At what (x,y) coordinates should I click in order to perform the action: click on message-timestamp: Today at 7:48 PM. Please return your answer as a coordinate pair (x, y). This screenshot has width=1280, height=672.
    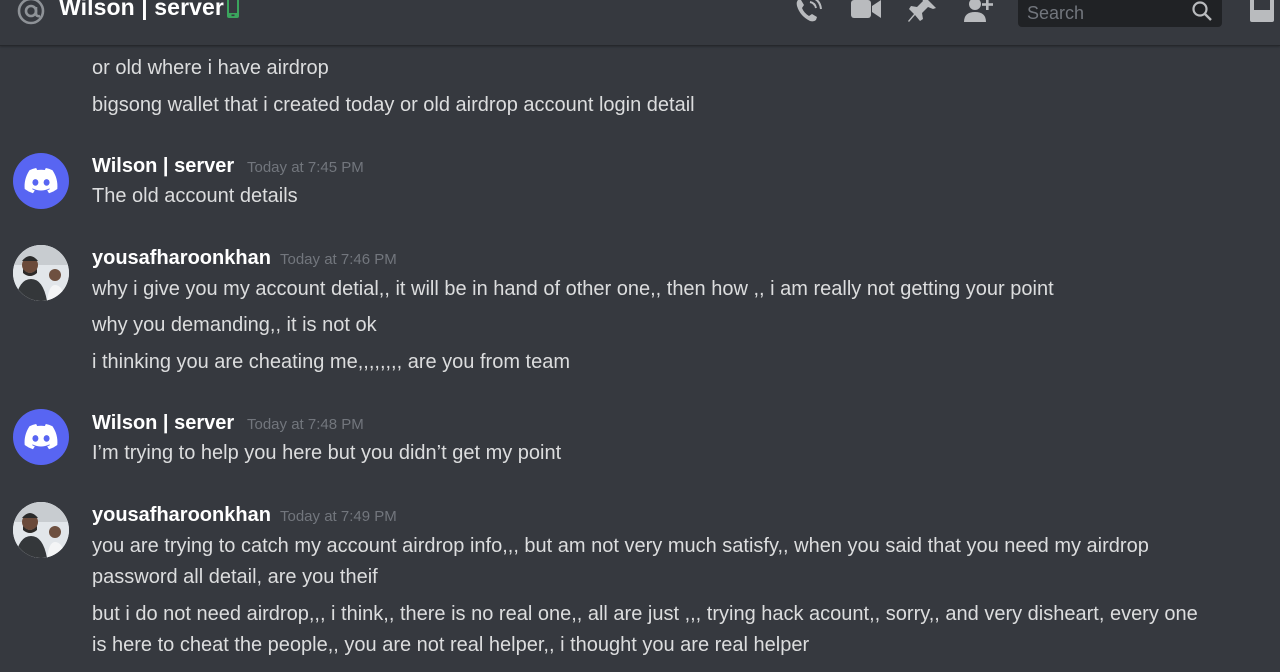
    Looking at the image, I should click on (305, 424).